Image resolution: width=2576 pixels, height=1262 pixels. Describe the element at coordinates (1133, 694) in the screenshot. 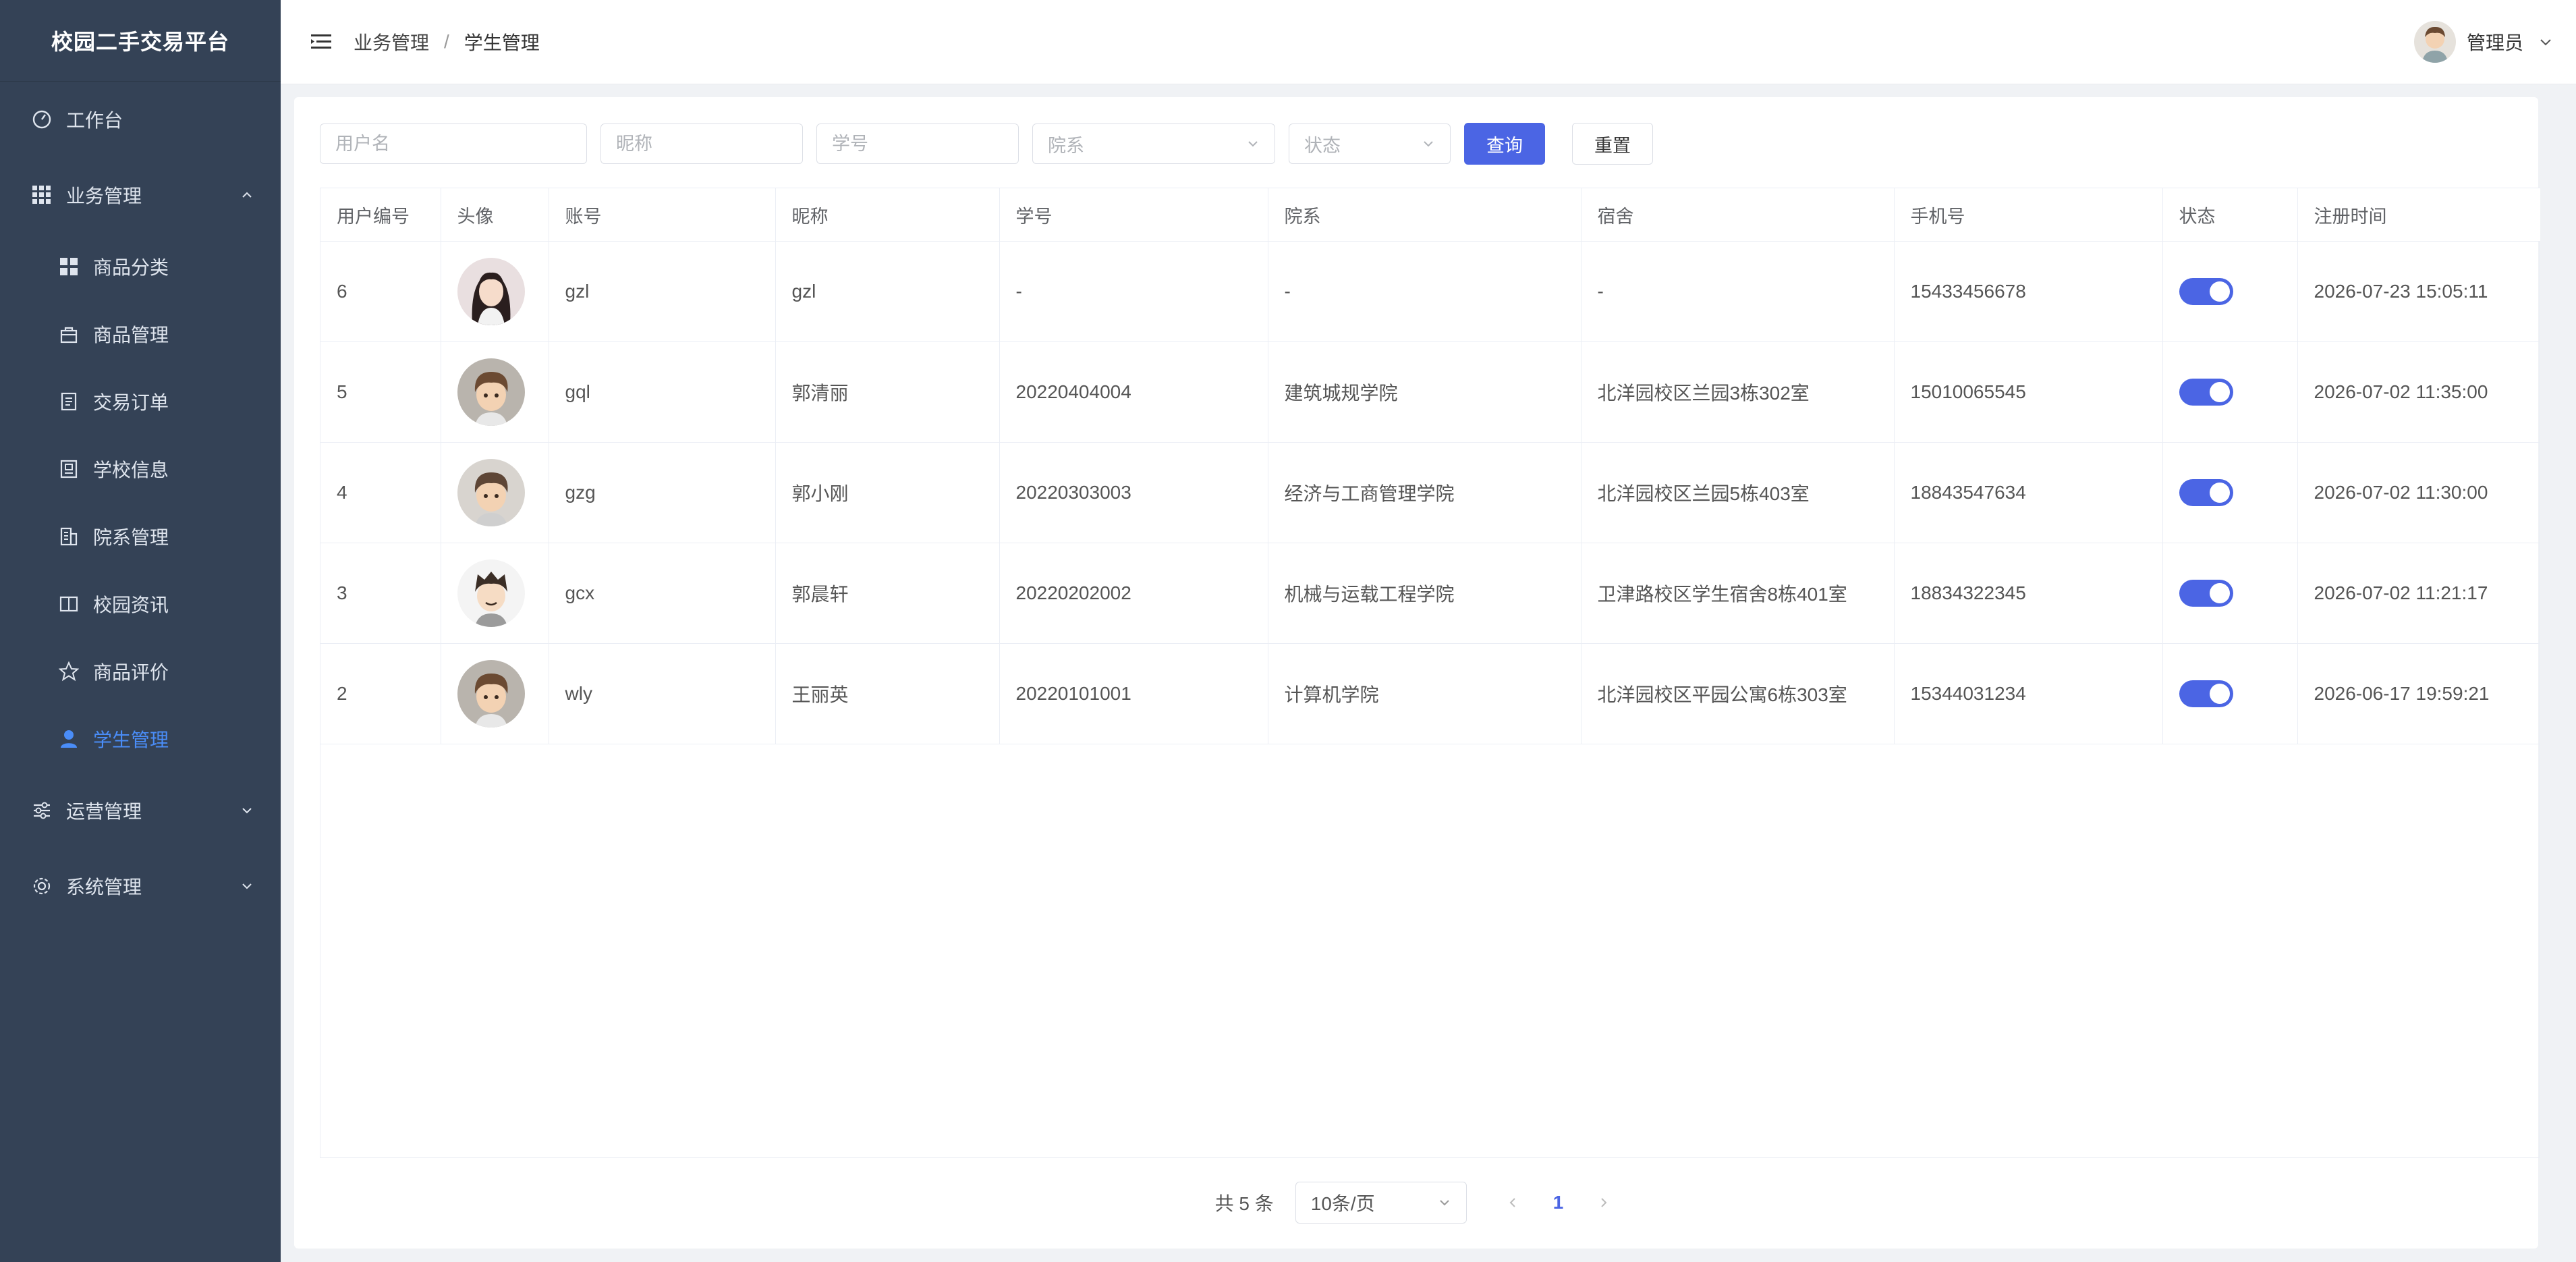

I see `cell-student-no: 20220101001` at that location.